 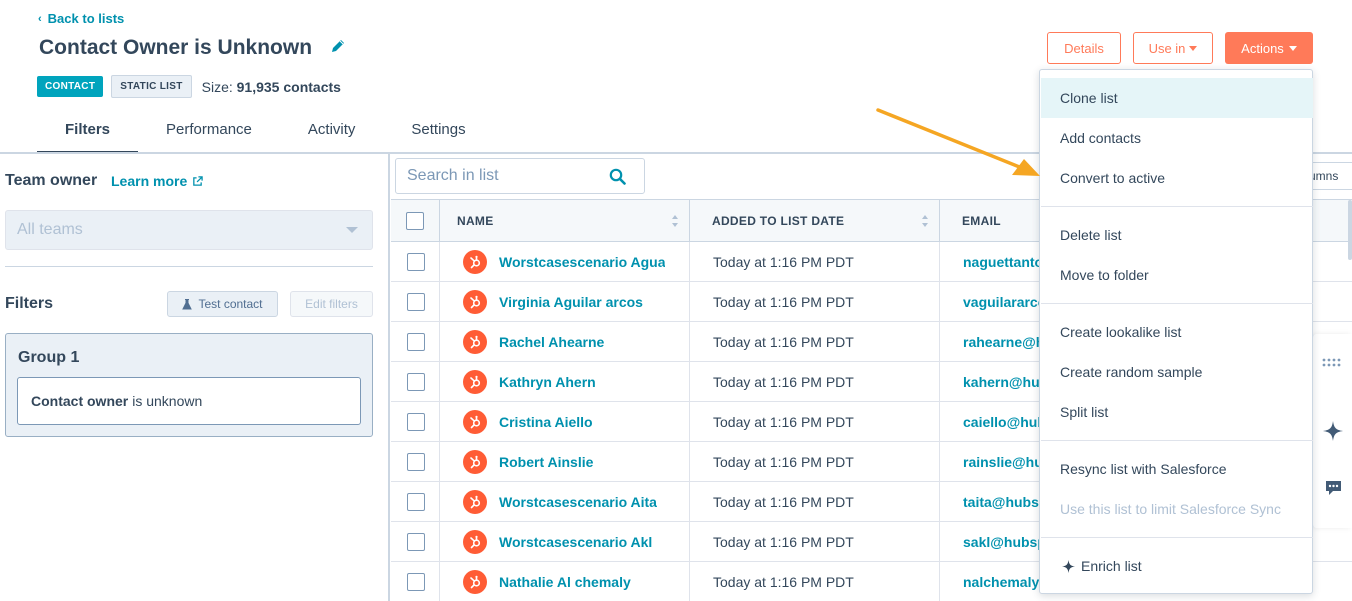 I want to click on page-title: Contact Owner is Unknown, so click(x=176, y=47).